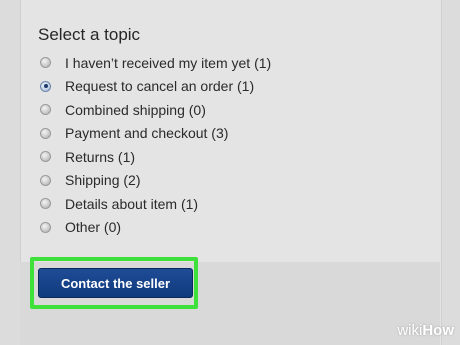 The width and height of the screenshot is (460, 345). What do you see at coordinates (154, 228) in the screenshot?
I see `topic-option-other: Other (0)` at bounding box center [154, 228].